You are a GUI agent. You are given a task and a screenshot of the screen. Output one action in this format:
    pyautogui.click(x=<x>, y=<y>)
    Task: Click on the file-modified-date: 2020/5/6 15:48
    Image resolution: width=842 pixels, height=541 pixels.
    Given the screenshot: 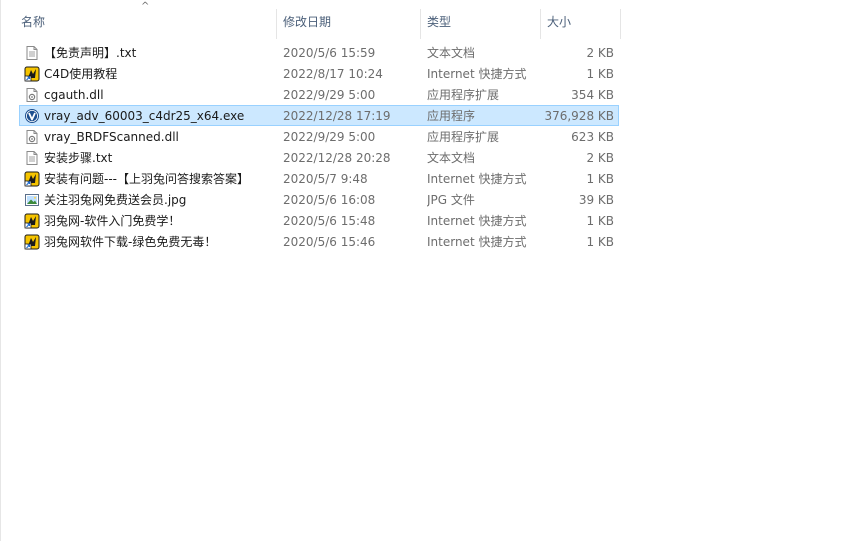 What is the action you would take?
    pyautogui.click(x=329, y=221)
    